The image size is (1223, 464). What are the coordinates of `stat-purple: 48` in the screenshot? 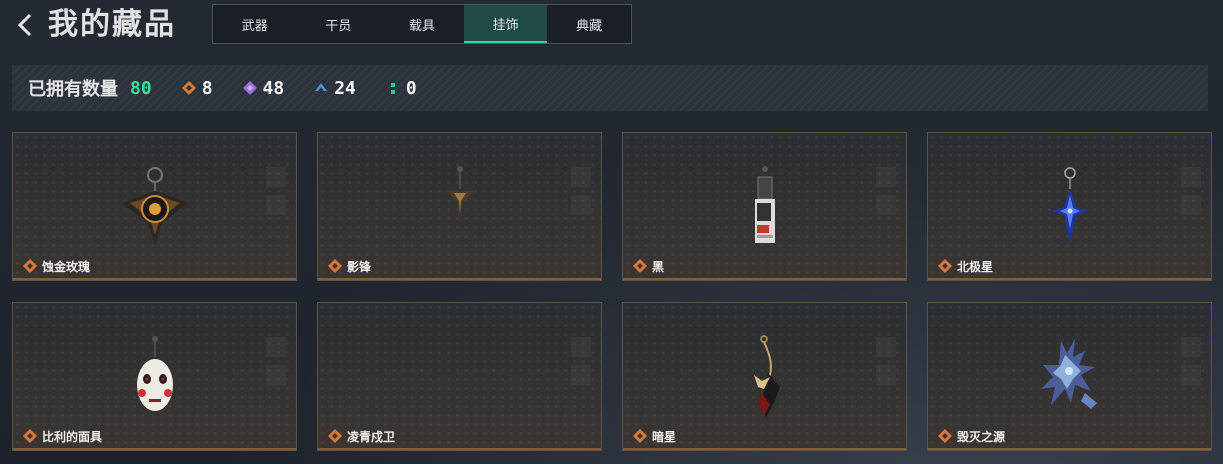 It's located at (263, 88).